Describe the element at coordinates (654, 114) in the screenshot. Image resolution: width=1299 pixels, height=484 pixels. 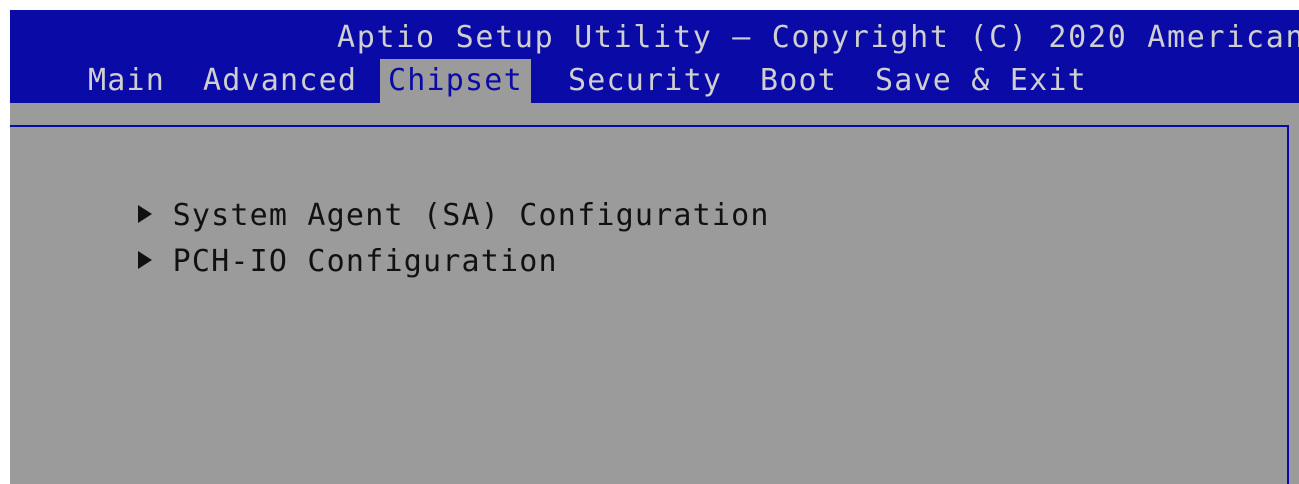
I see `header-separator` at that location.